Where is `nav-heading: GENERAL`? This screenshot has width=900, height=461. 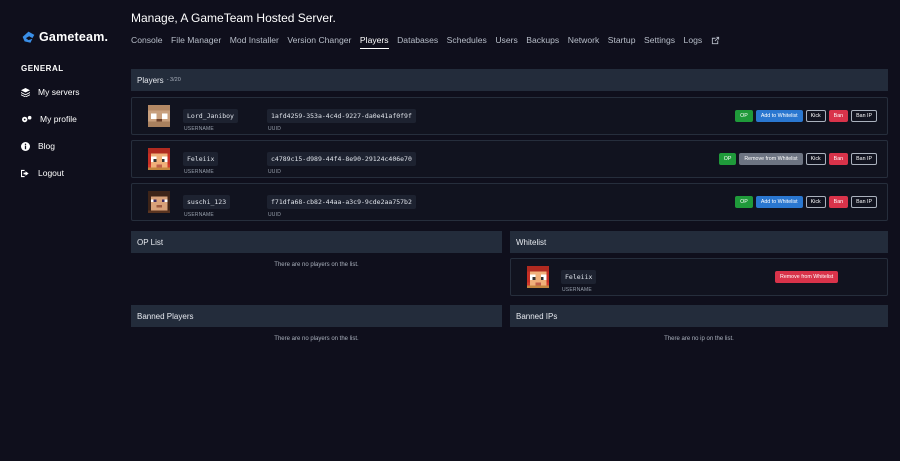
nav-heading: GENERAL is located at coordinates (42, 68).